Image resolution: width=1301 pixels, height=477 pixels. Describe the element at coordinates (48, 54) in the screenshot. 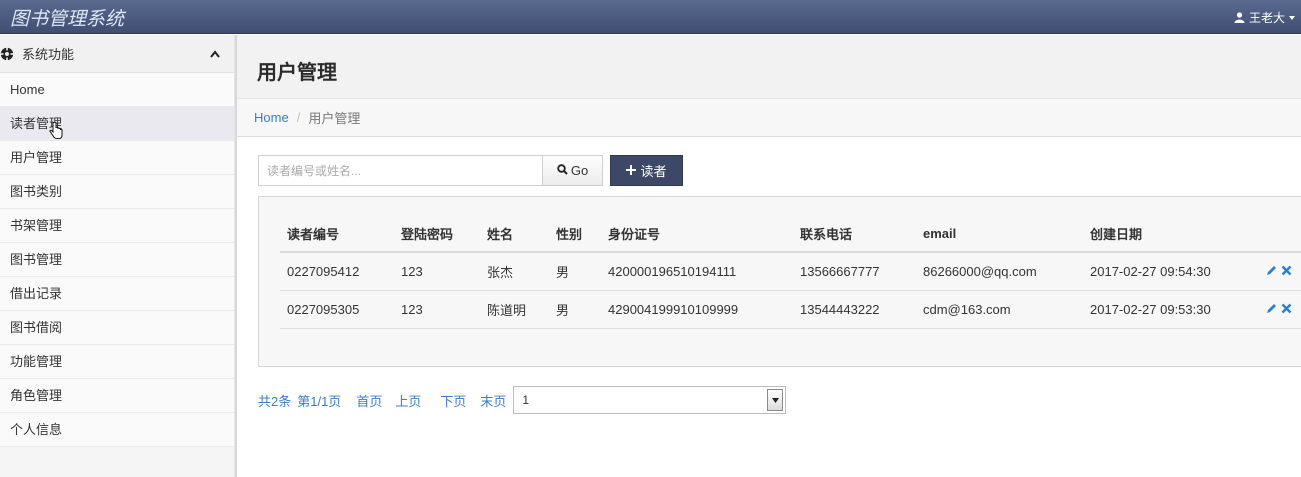

I see `sidebar-section-label: 系统功能` at that location.